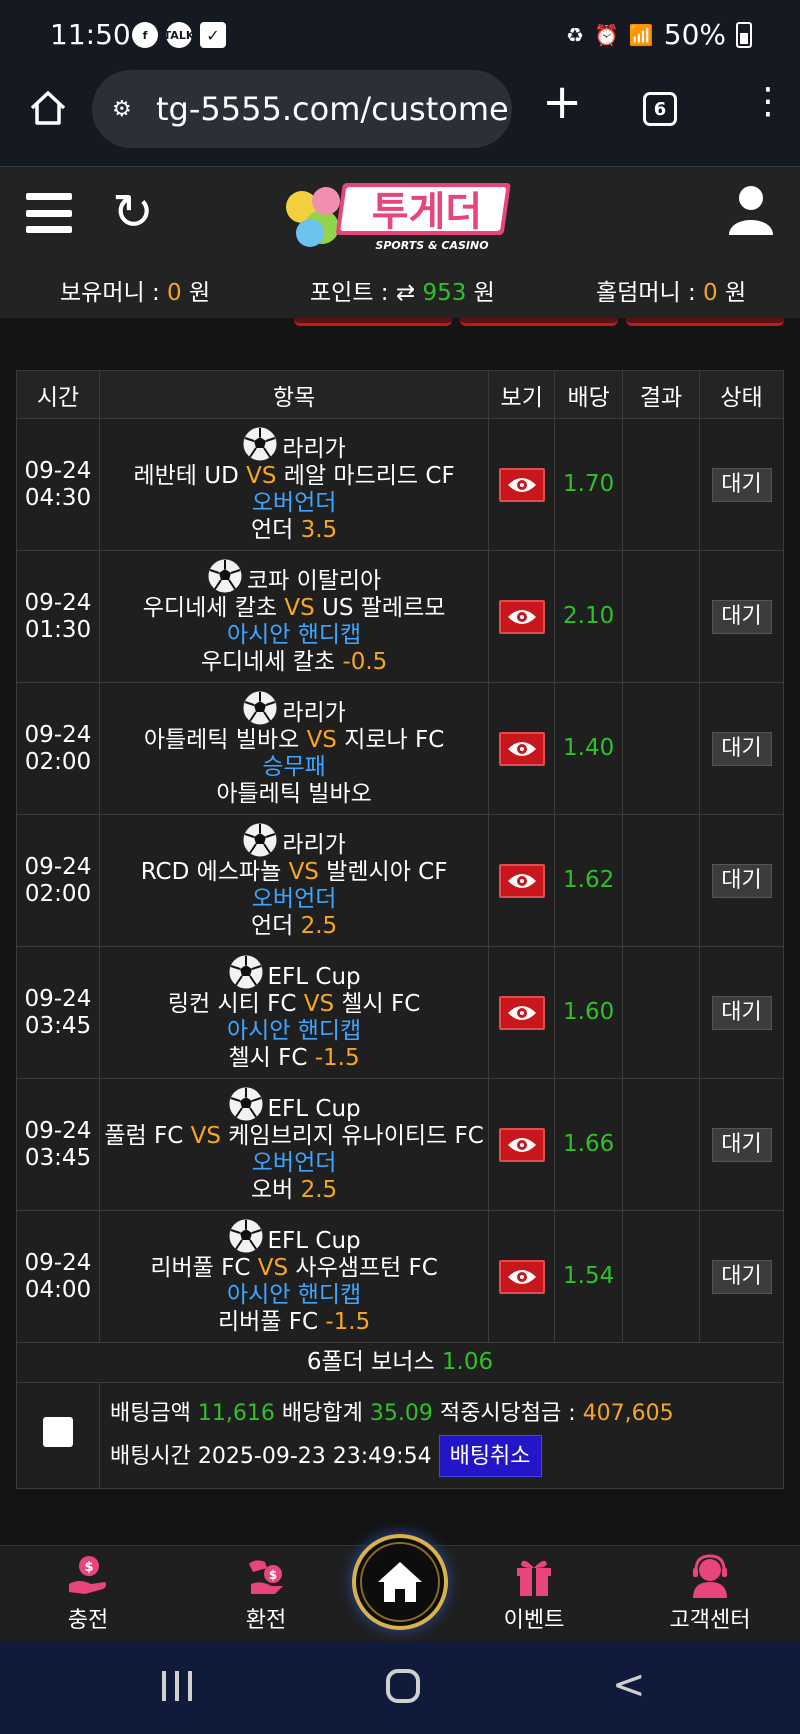 This screenshot has height=1734, width=800. What do you see at coordinates (768, 102) in the screenshot?
I see `more-menu-icon: ⋮` at bounding box center [768, 102].